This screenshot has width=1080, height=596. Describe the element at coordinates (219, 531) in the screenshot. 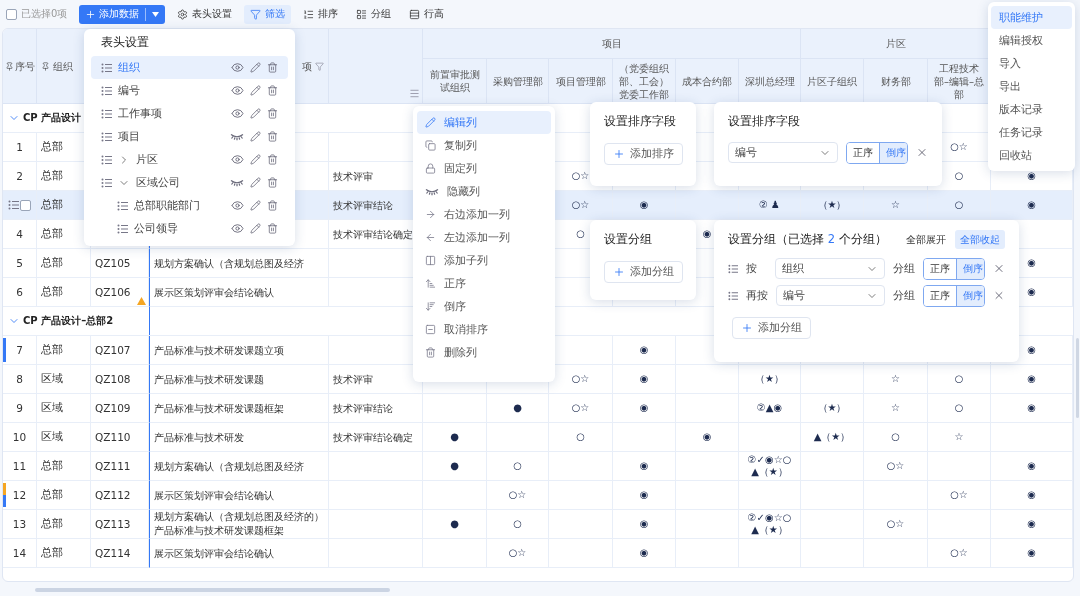

I see `table-cell: 产品标准与技术研发课题框架` at that location.